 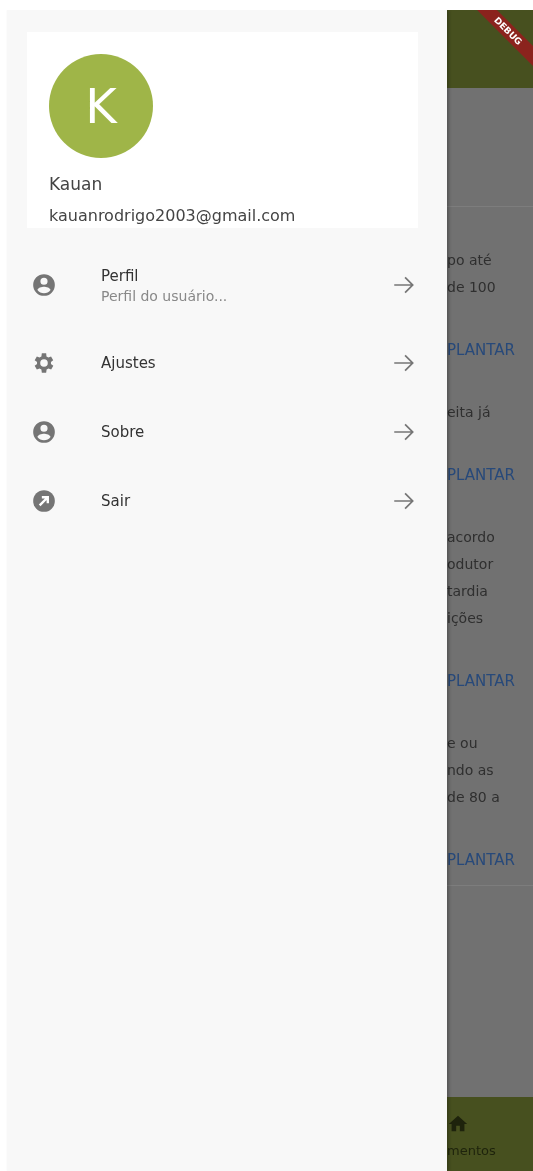 I want to click on description-text: po até, so click(x=470, y=260).